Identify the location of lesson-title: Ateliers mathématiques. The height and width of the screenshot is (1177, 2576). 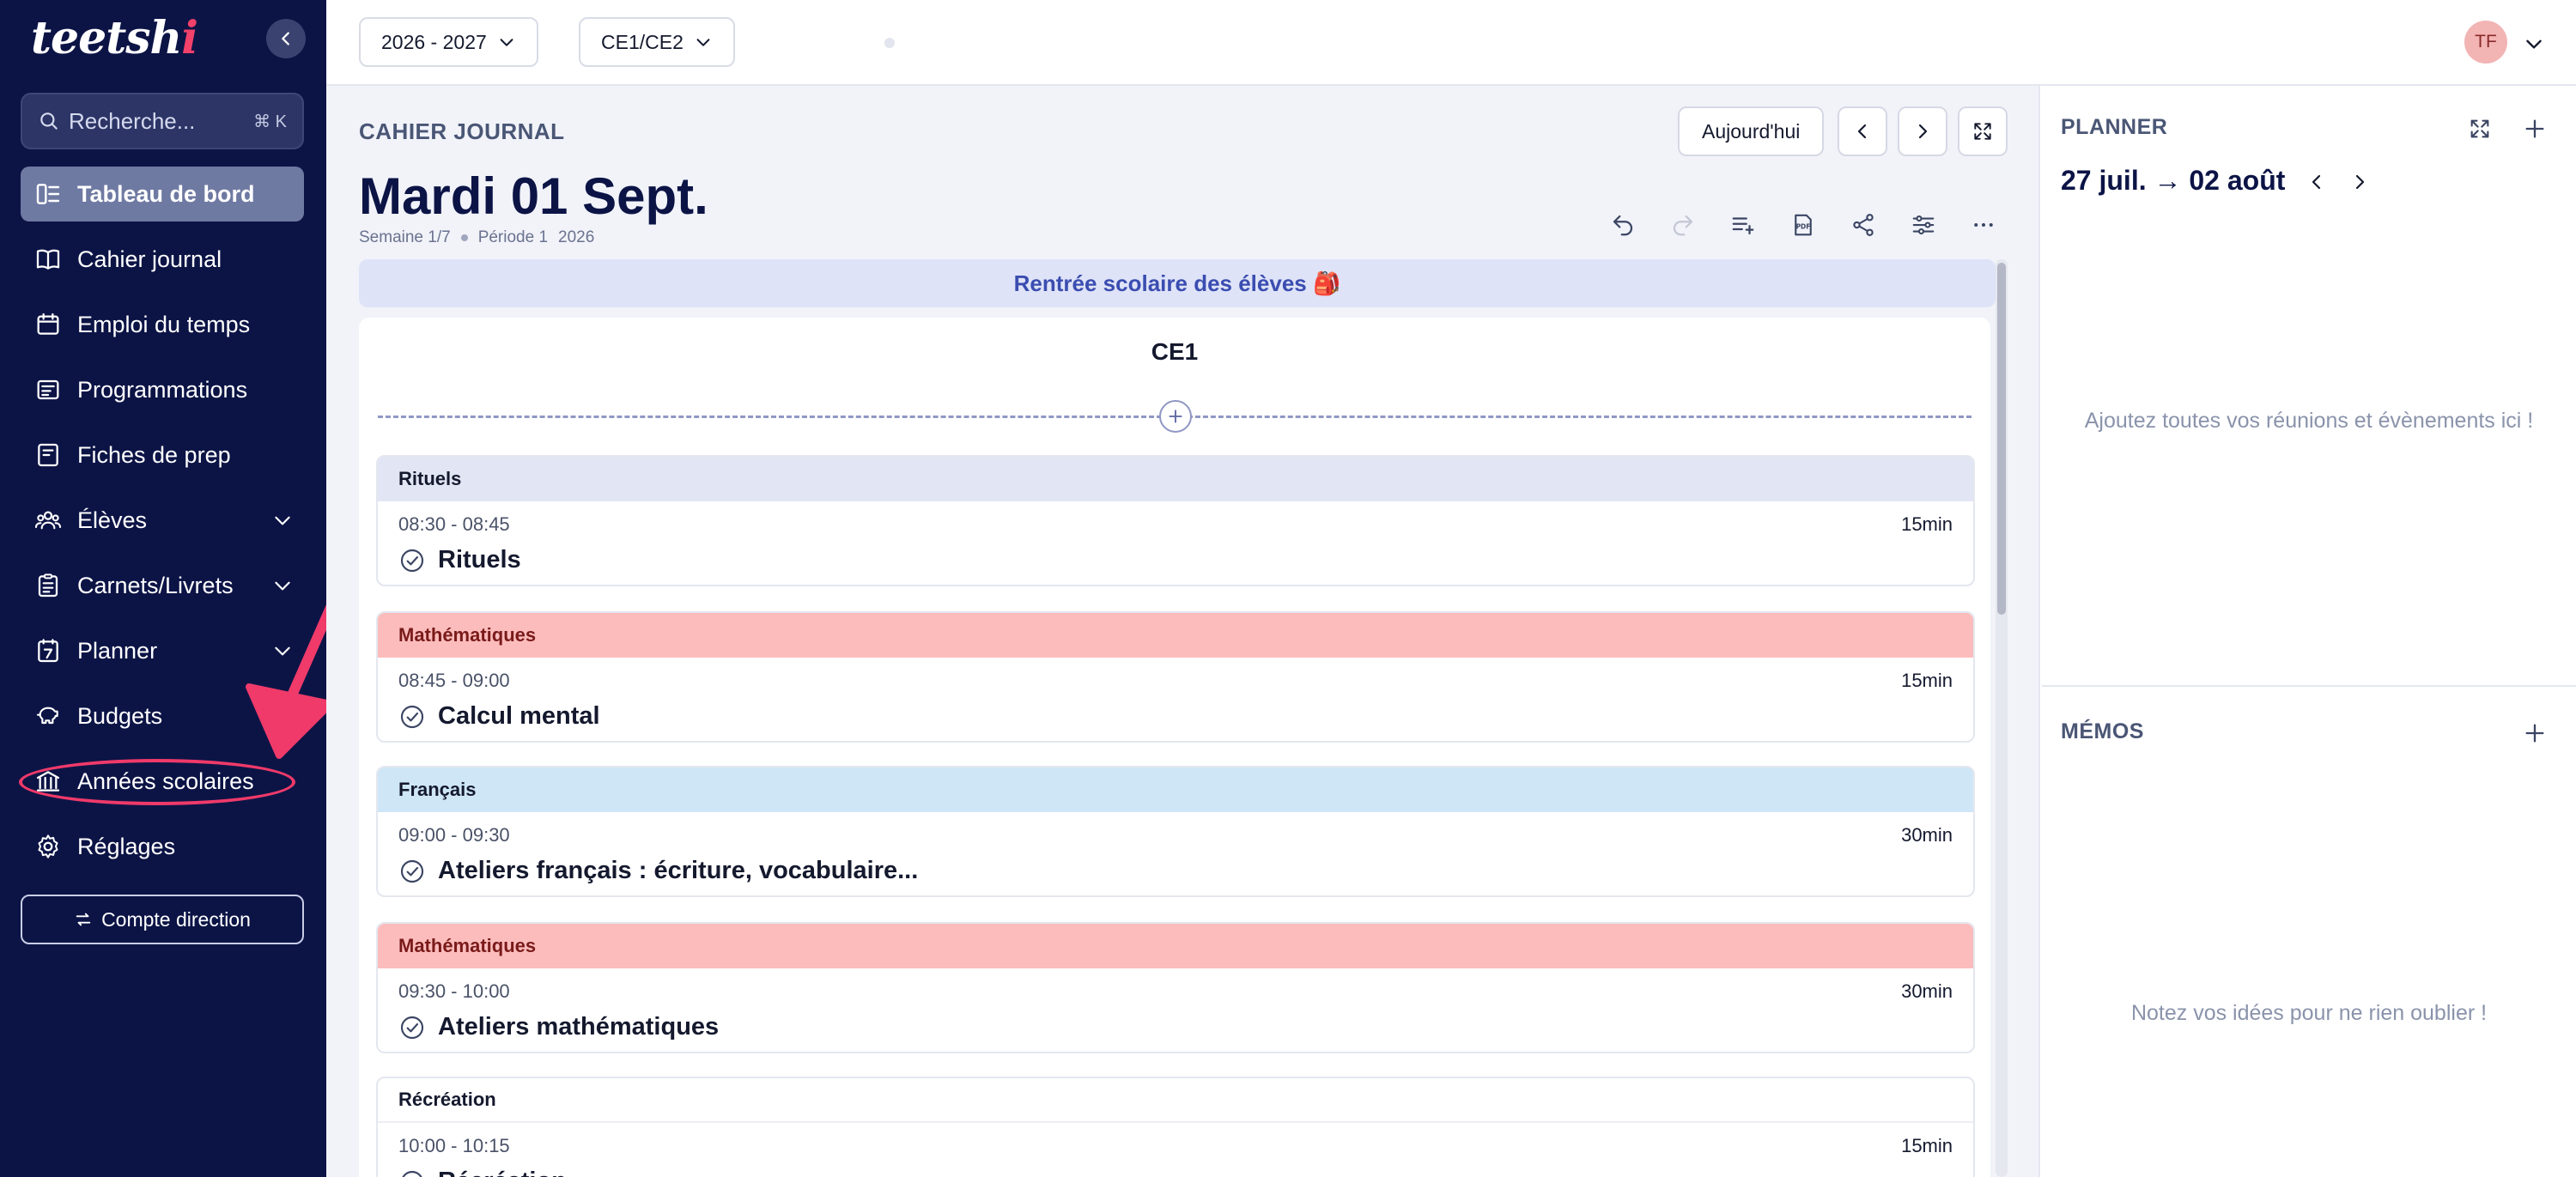
(579, 1026).